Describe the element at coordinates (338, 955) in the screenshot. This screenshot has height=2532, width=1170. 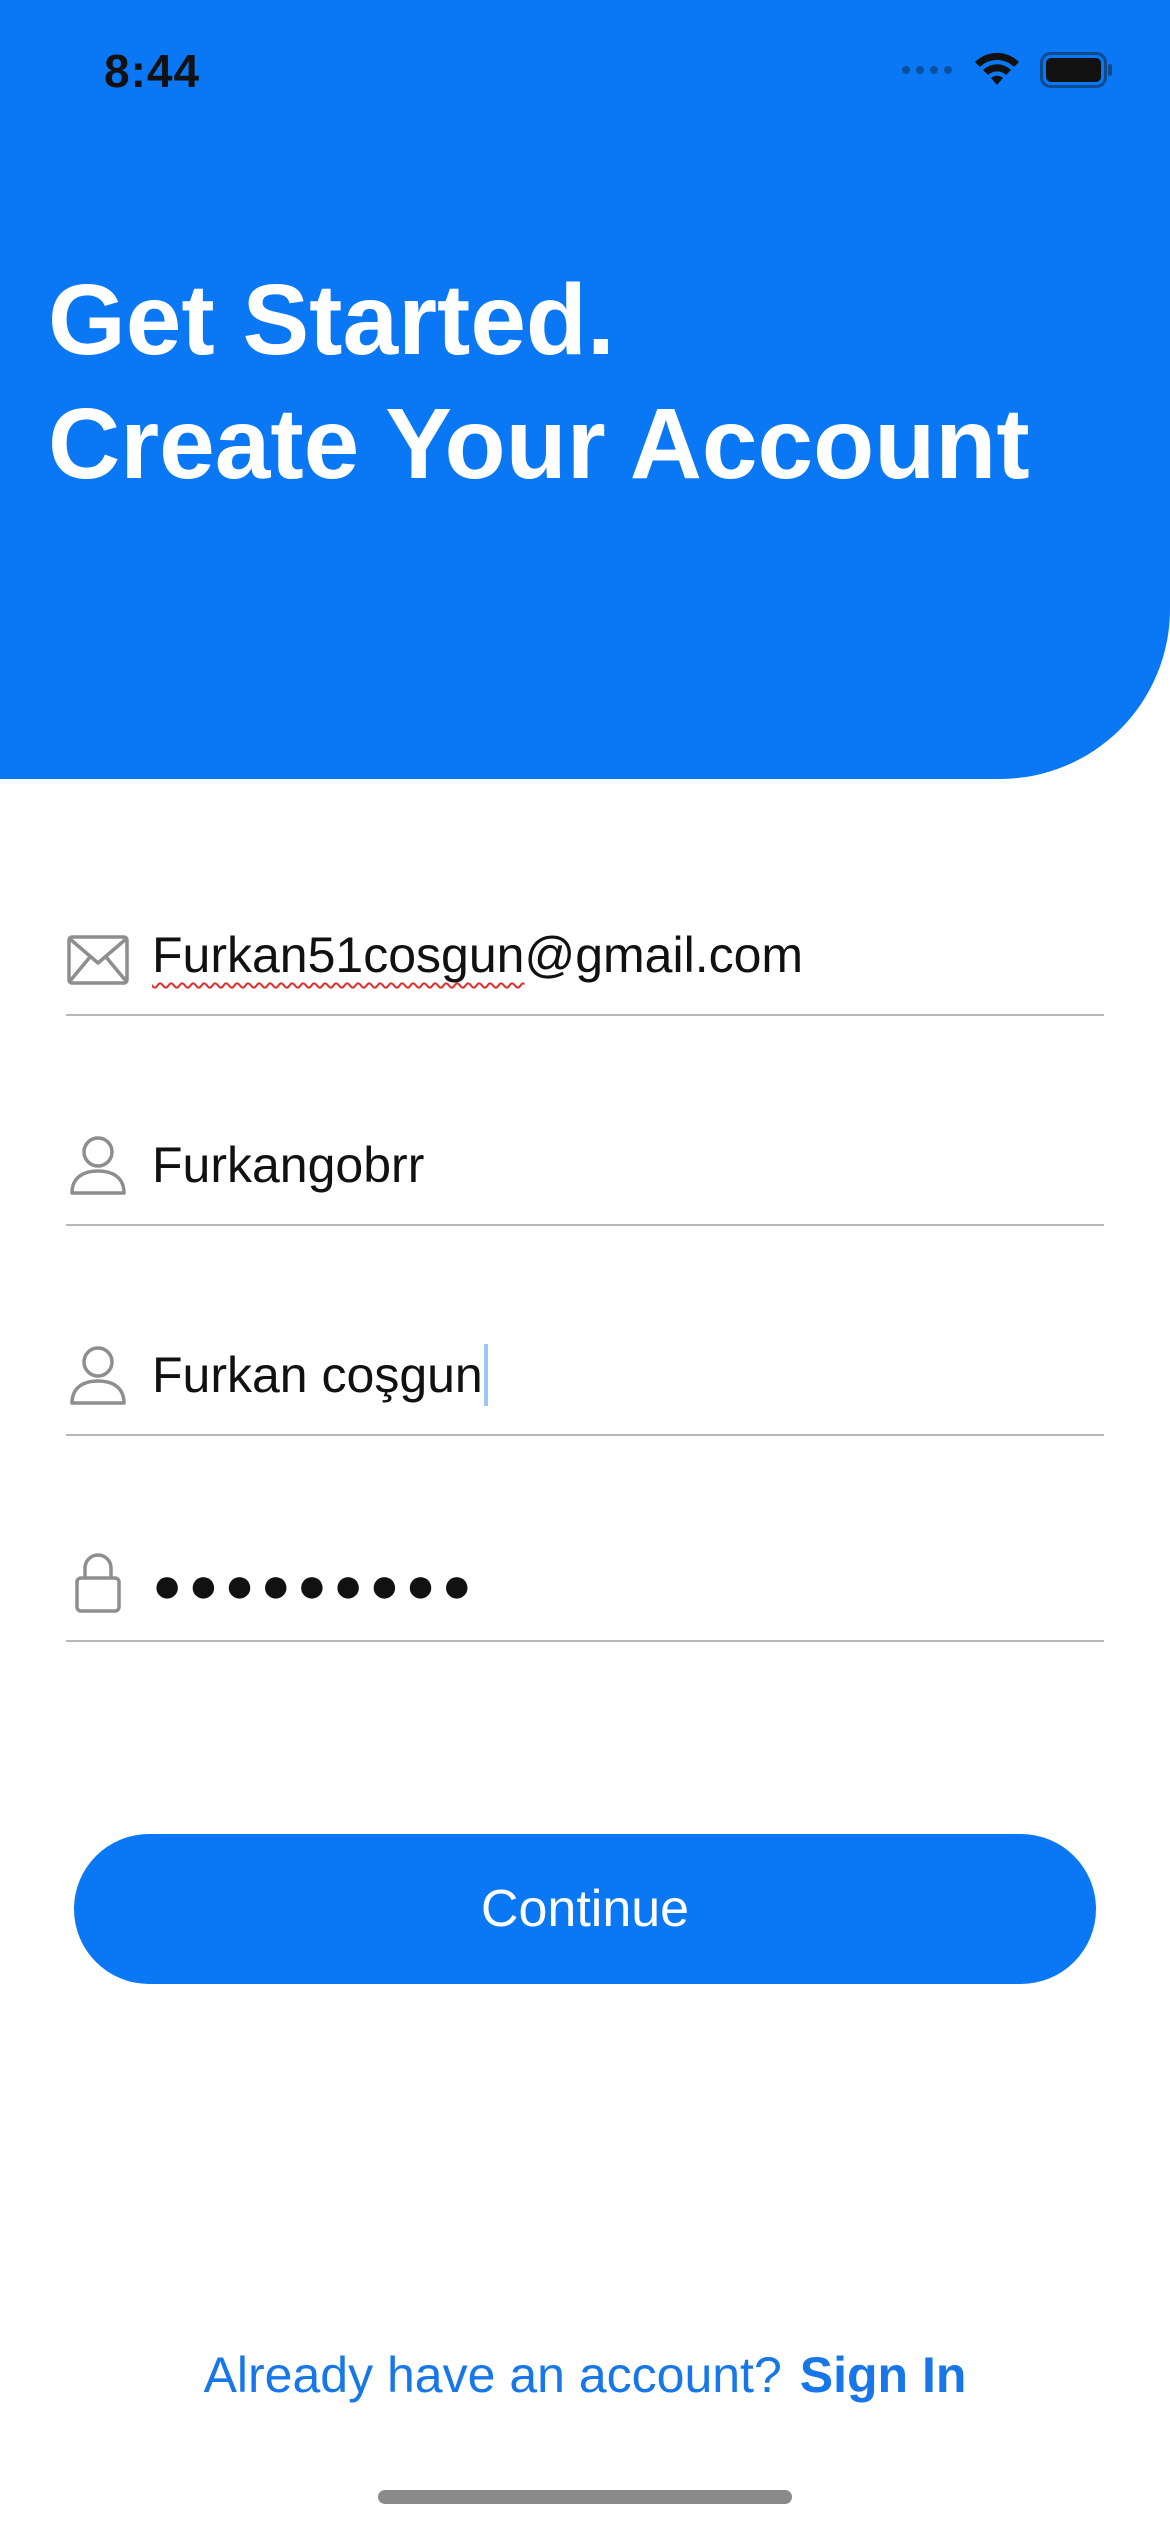
I see `email-value-misspelled: Furkan51cosgun` at that location.